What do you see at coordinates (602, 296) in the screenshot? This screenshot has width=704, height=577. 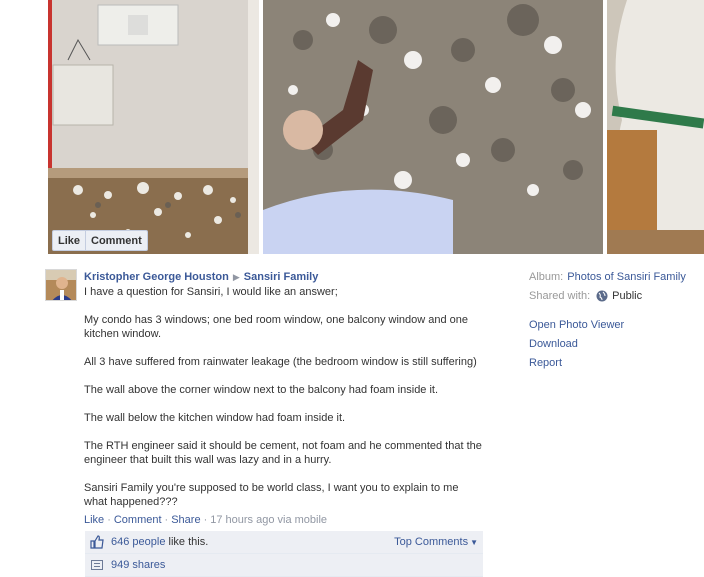 I see `globe-icon` at bounding box center [602, 296].